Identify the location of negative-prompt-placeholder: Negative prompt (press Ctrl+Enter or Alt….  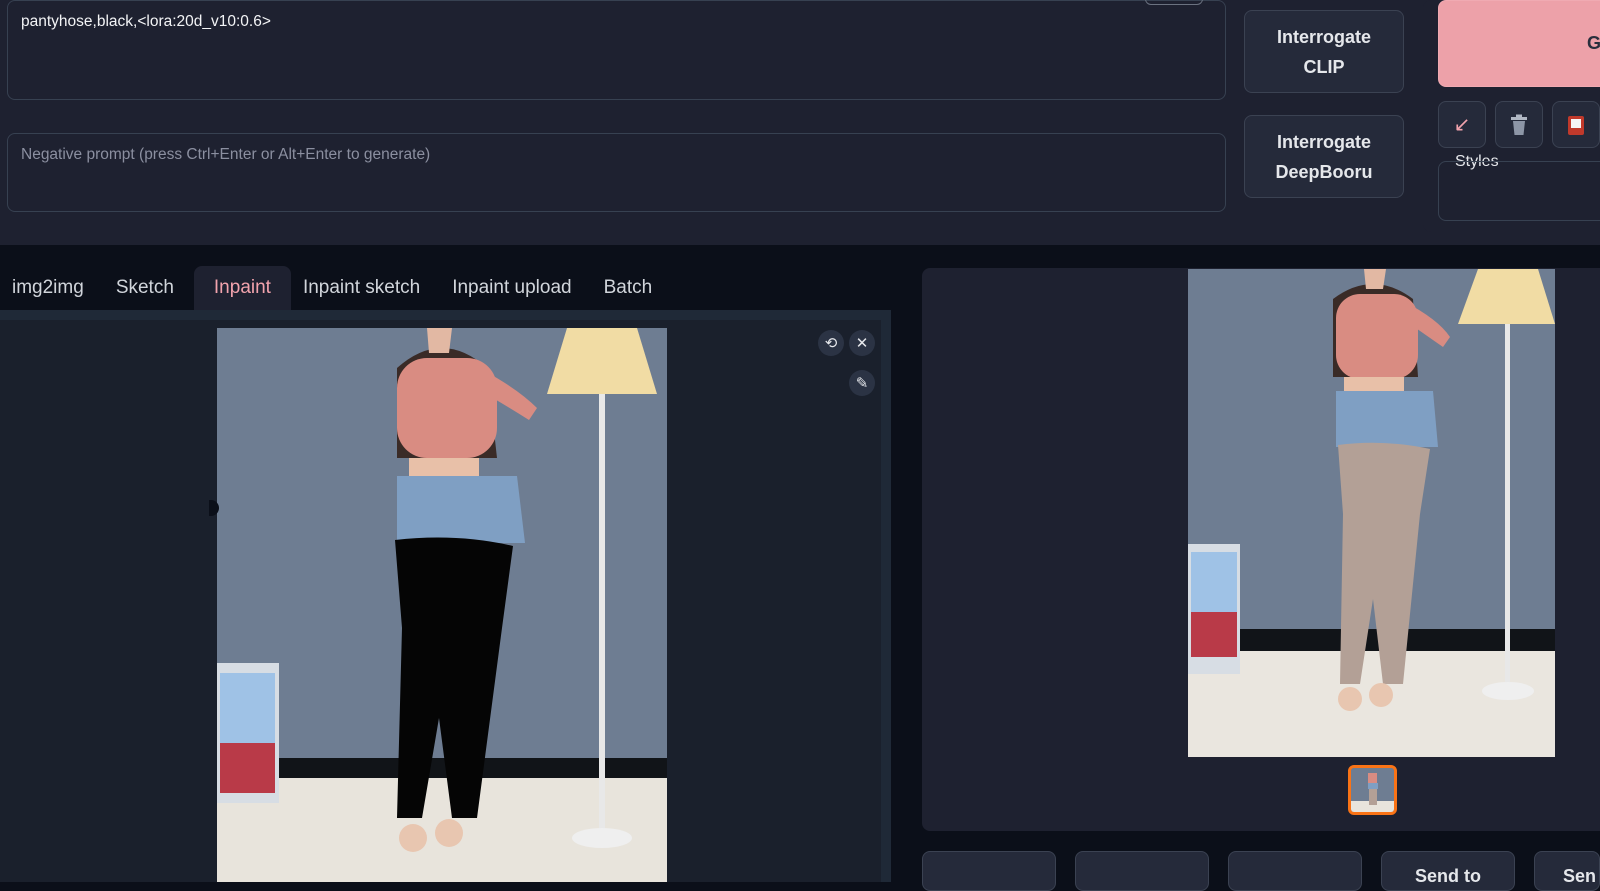
(226, 154).